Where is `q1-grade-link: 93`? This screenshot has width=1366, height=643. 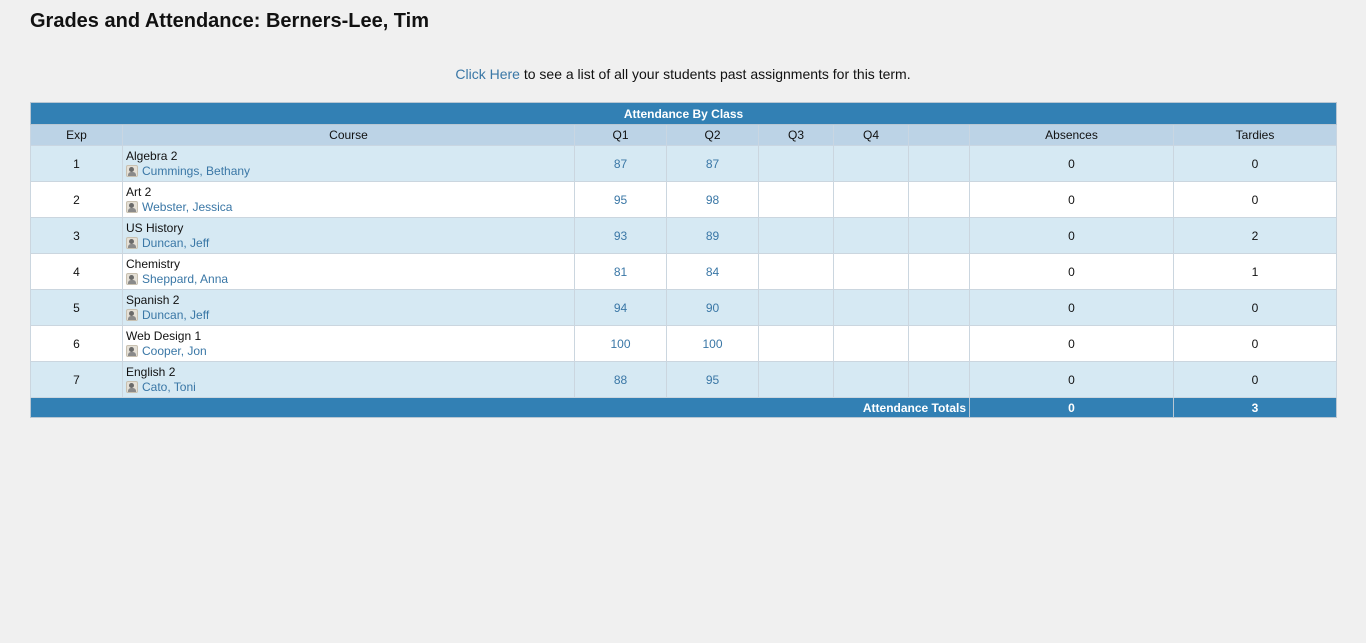
q1-grade-link: 93 is located at coordinates (620, 236).